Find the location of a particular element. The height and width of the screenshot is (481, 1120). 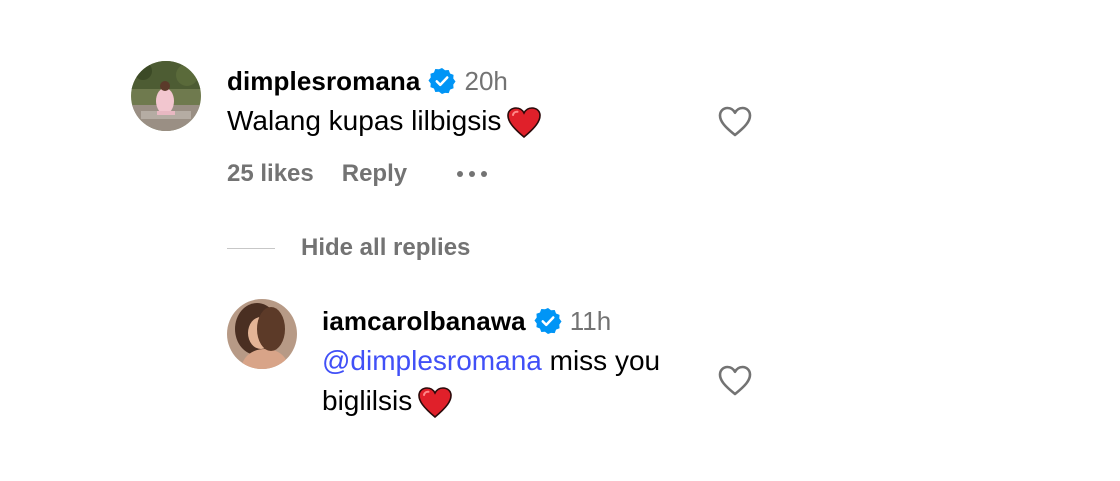

reply-button: Reply is located at coordinates (374, 174).